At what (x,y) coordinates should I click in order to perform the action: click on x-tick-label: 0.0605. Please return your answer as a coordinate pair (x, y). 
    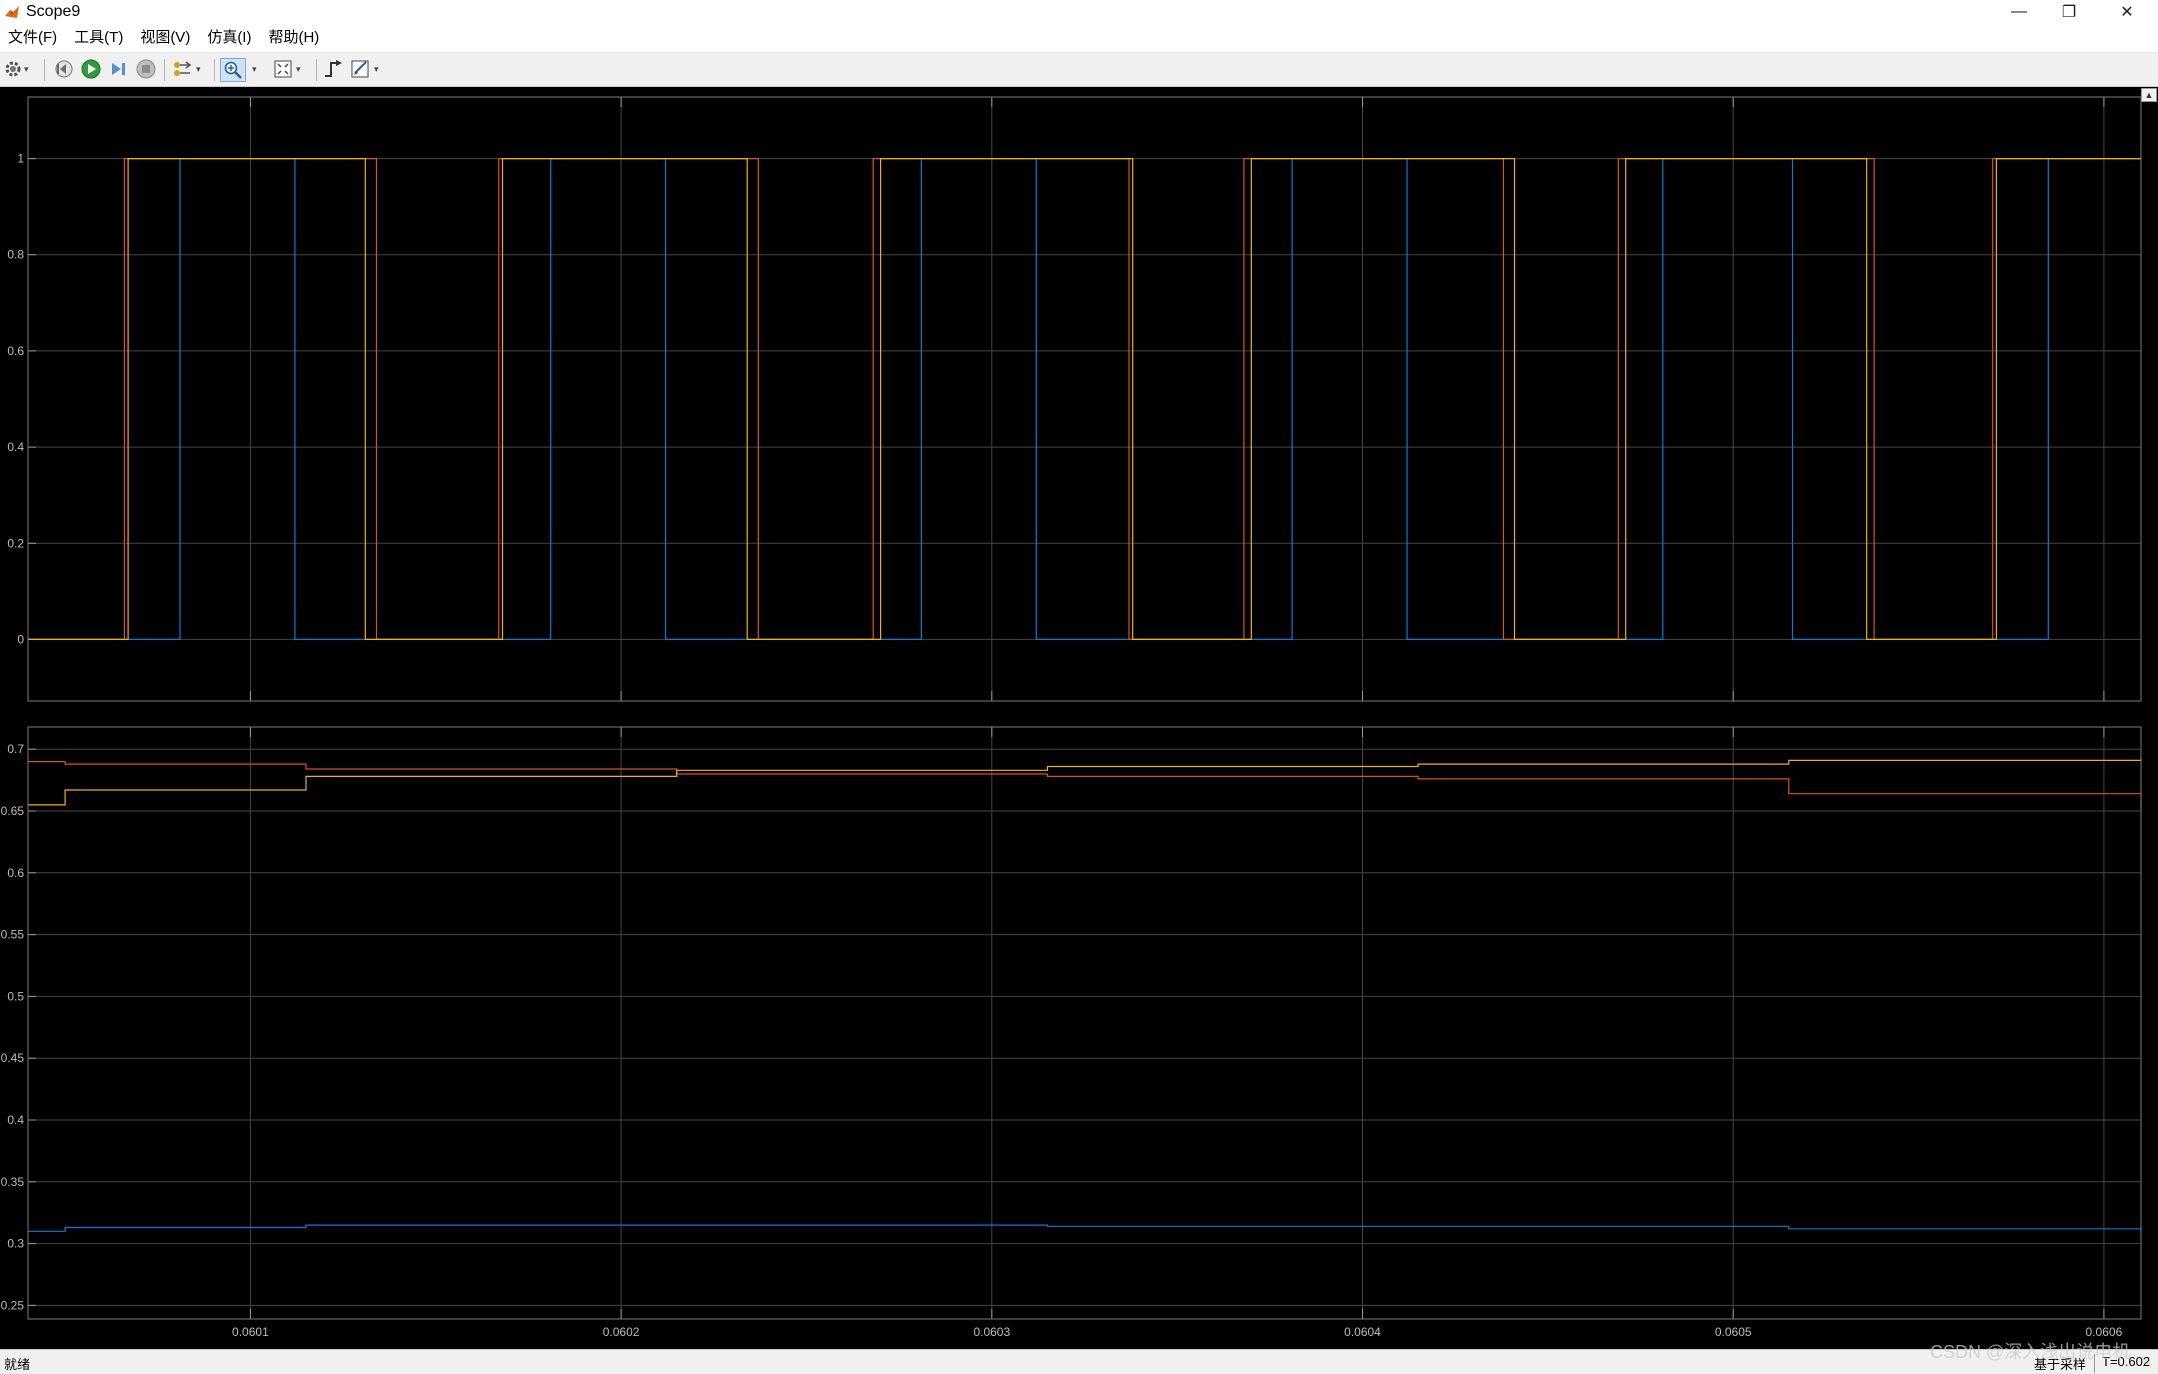
    Looking at the image, I should click on (1733, 1332).